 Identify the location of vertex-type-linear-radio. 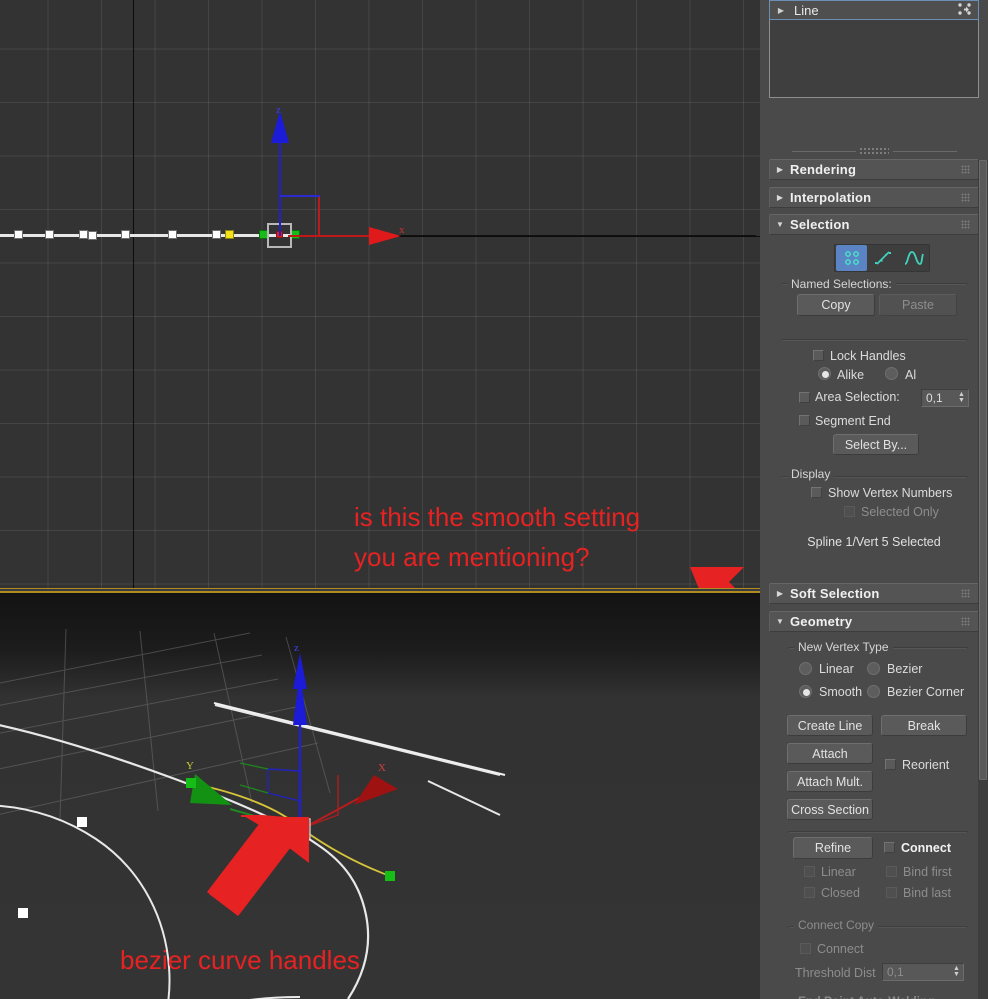
(805, 668).